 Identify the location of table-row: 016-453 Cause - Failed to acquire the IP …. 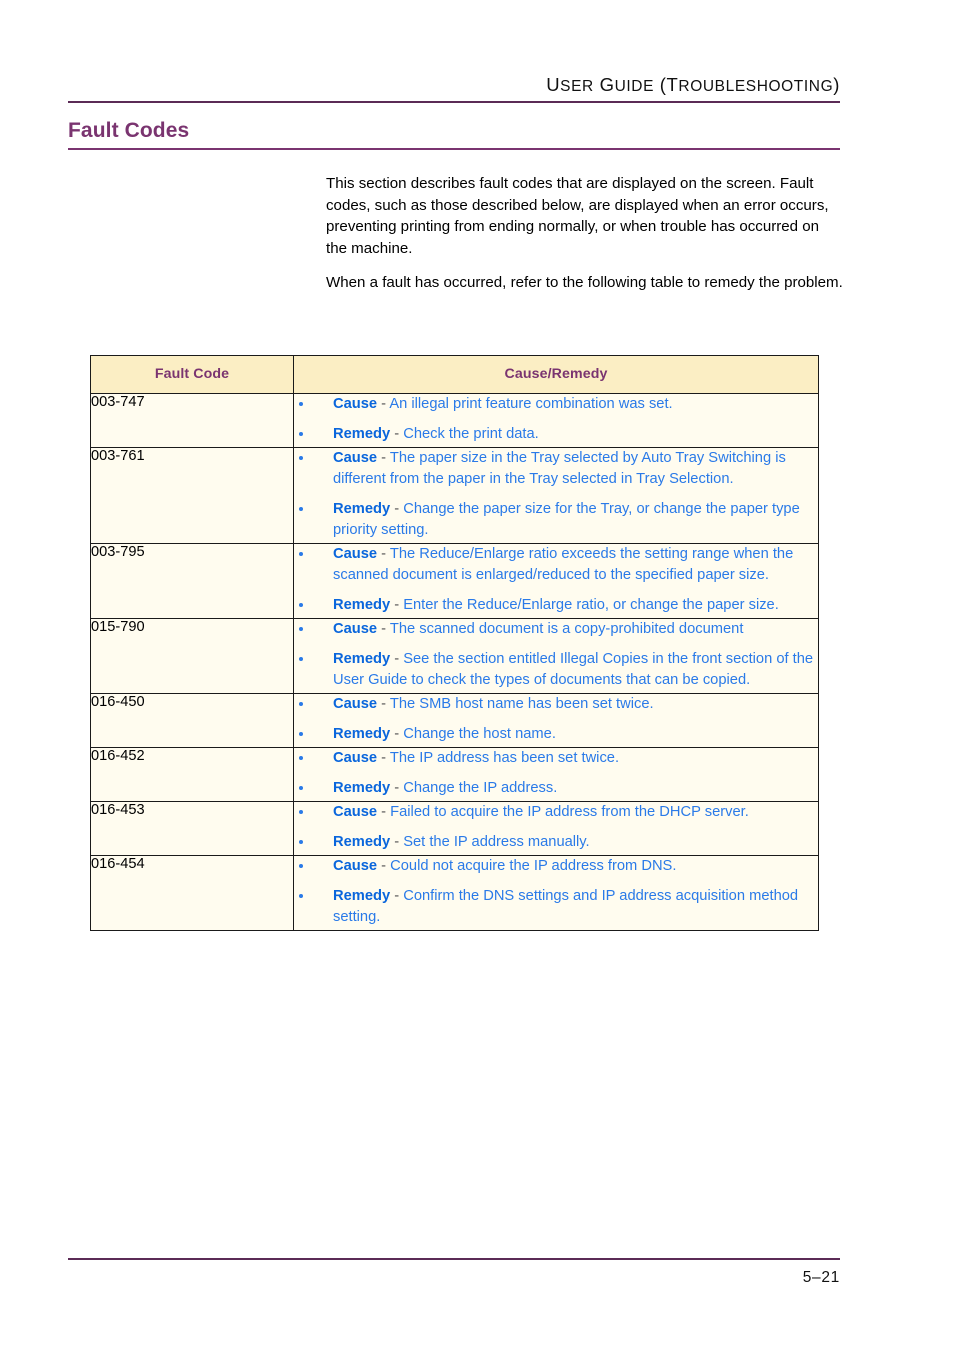
(454, 828).